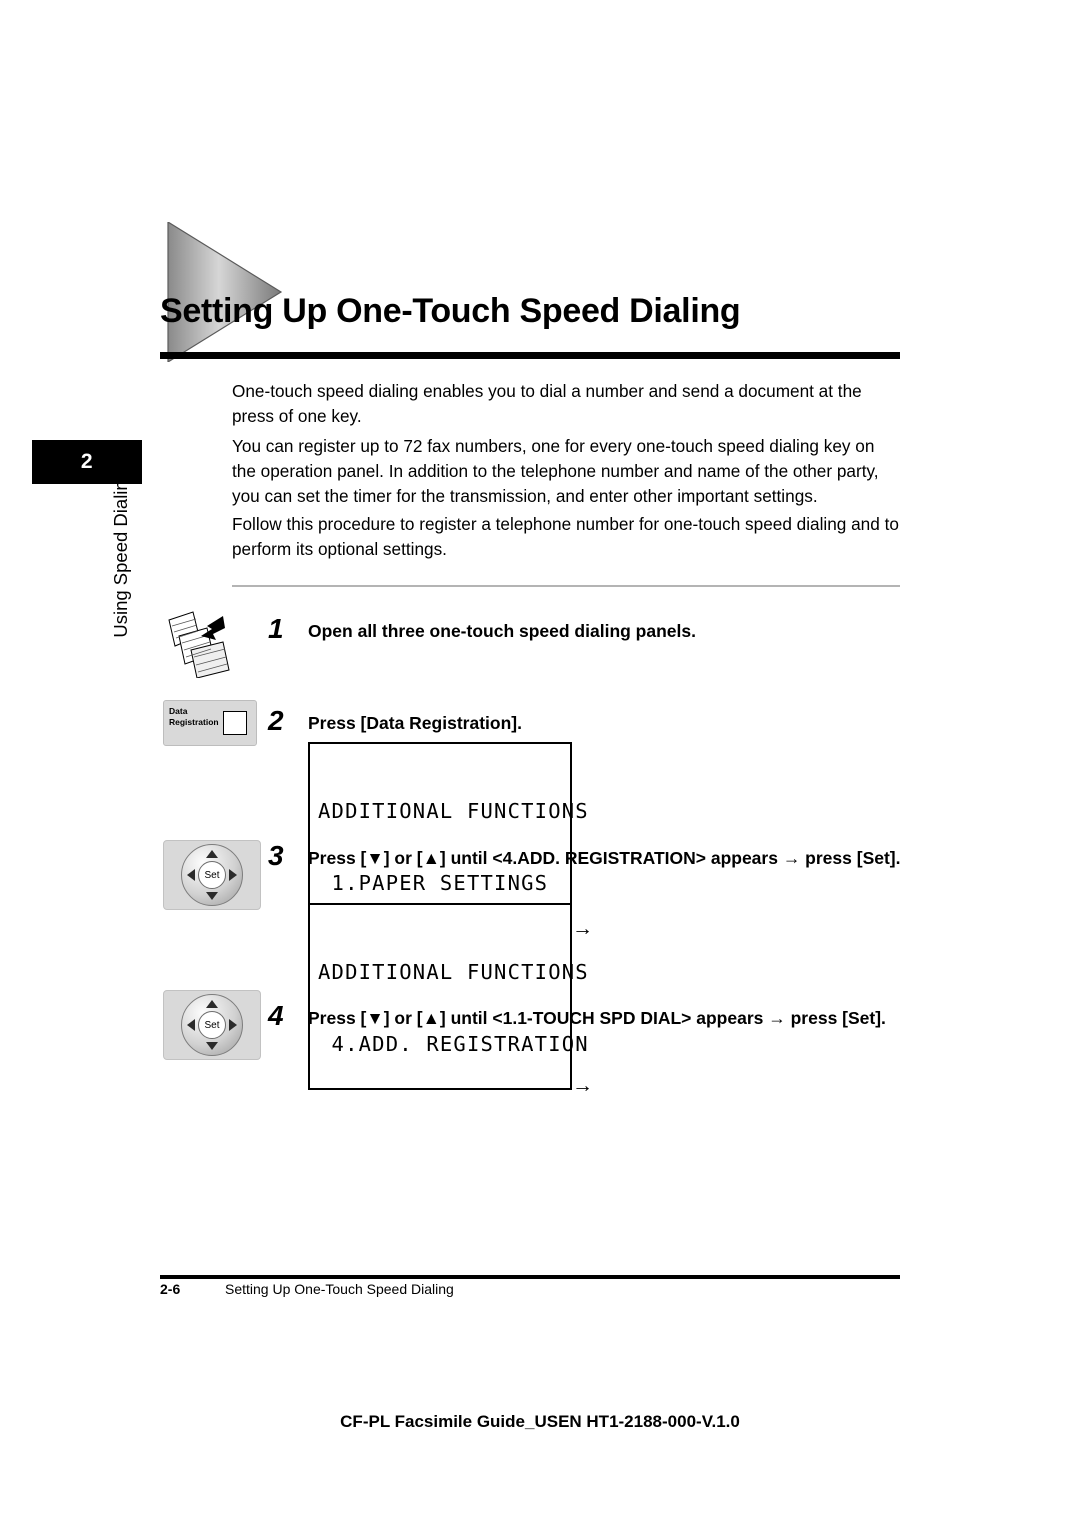 Image resolution: width=1080 pixels, height=1528 pixels. I want to click on step-4-number: 4, so click(276, 1015).